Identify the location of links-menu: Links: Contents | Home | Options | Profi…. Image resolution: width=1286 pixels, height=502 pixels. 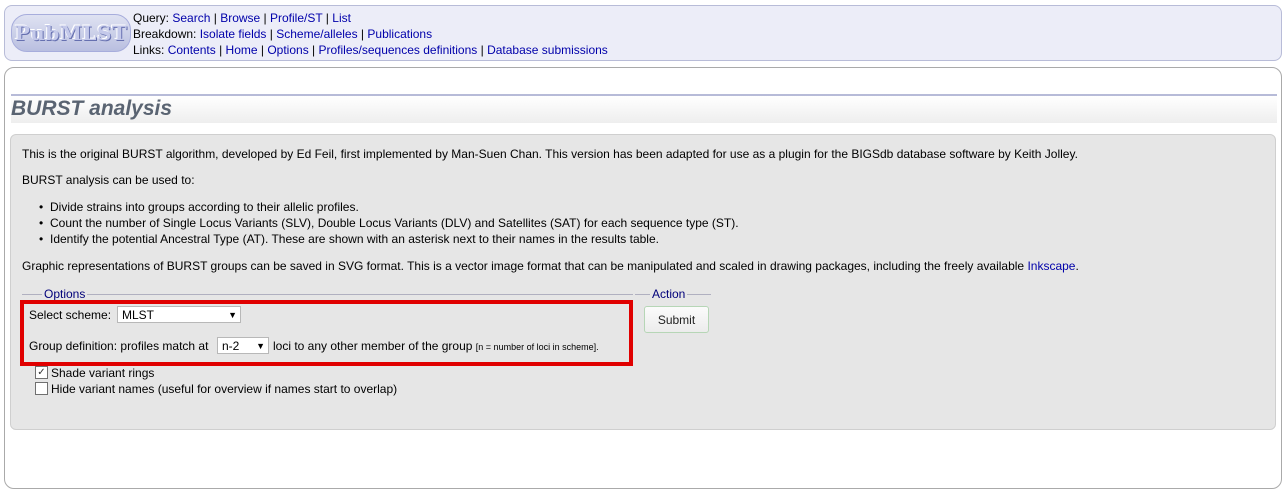
(370, 50).